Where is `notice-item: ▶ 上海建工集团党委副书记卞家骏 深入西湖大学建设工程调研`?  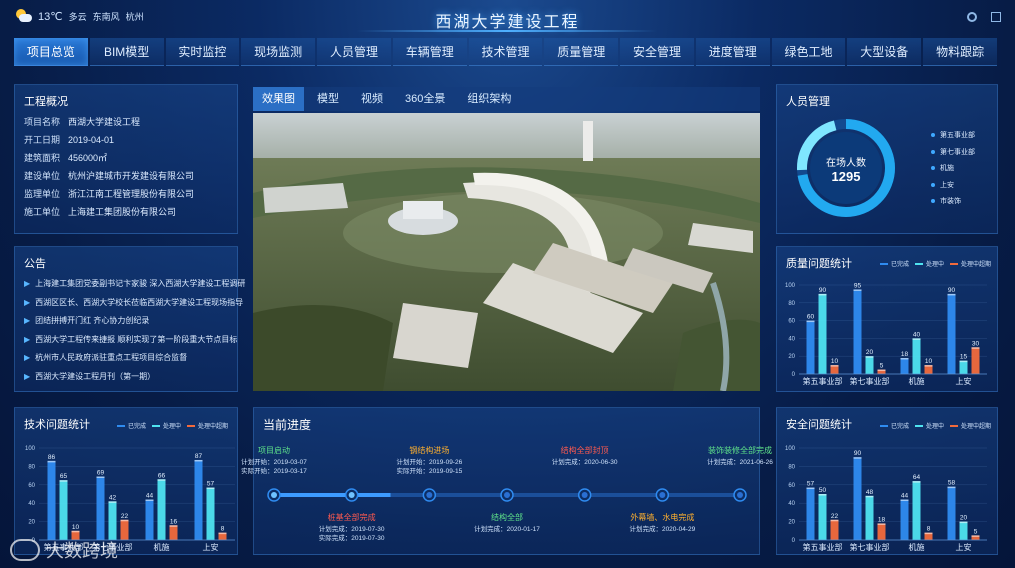 notice-item: ▶ 上海建工集团党委副书记卞家骏 深入西湖大学建设工程调研 is located at coordinates (134, 283).